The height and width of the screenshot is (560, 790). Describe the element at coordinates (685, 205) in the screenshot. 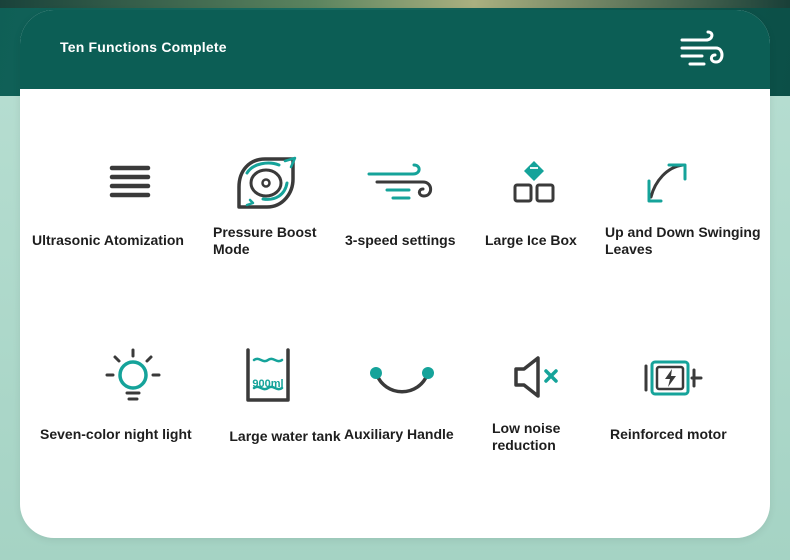

I see `feature-swinging-leaves: Up and Down Swinging Leaves` at that location.